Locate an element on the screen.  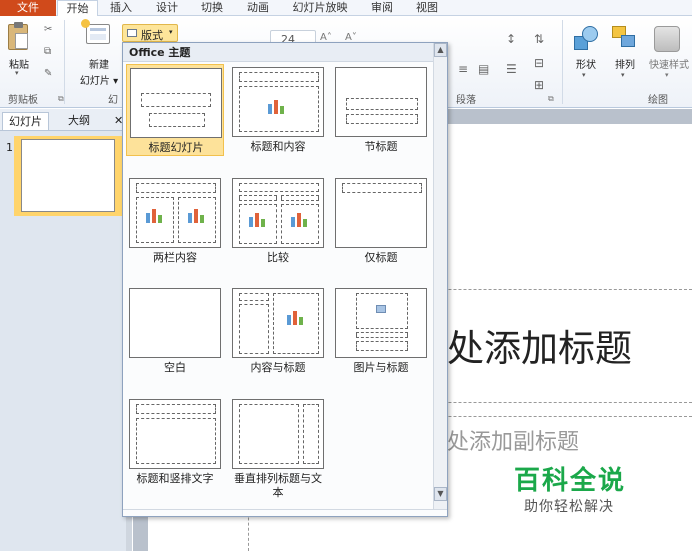
align-text-icon: ⊟ is located at coordinates (539, 63).